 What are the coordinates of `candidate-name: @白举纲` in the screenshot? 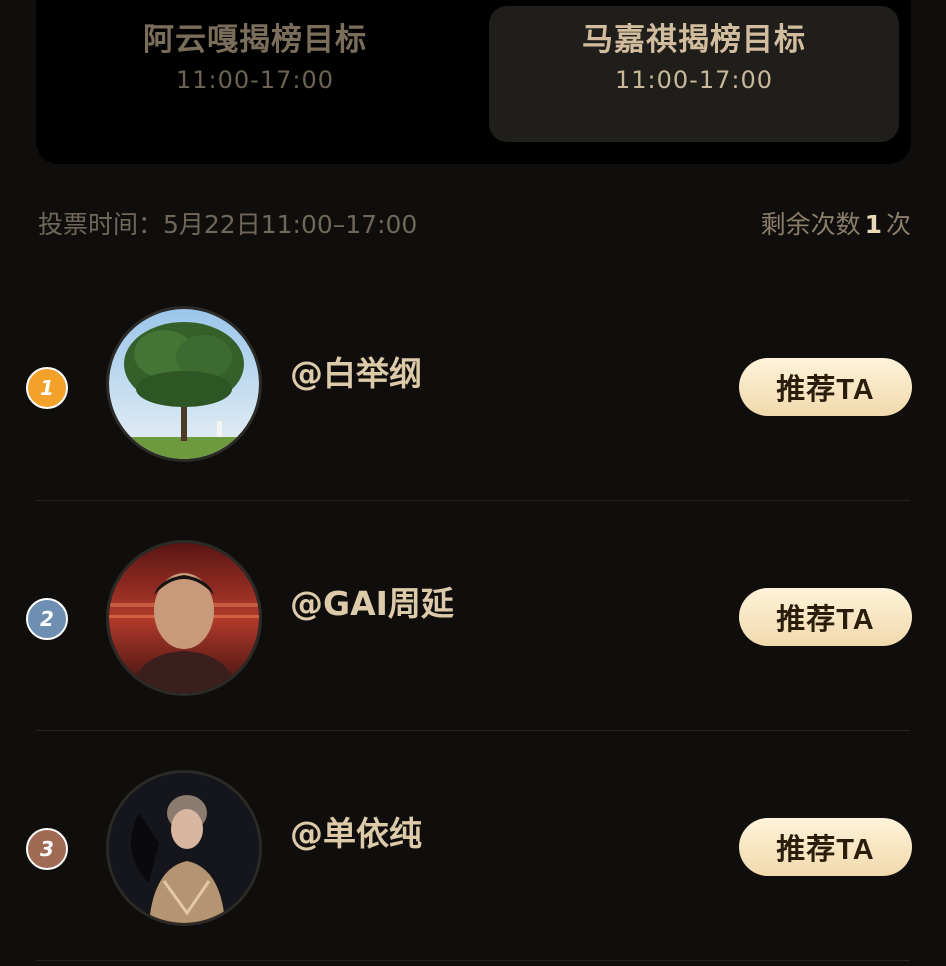 It's located at (356, 373).